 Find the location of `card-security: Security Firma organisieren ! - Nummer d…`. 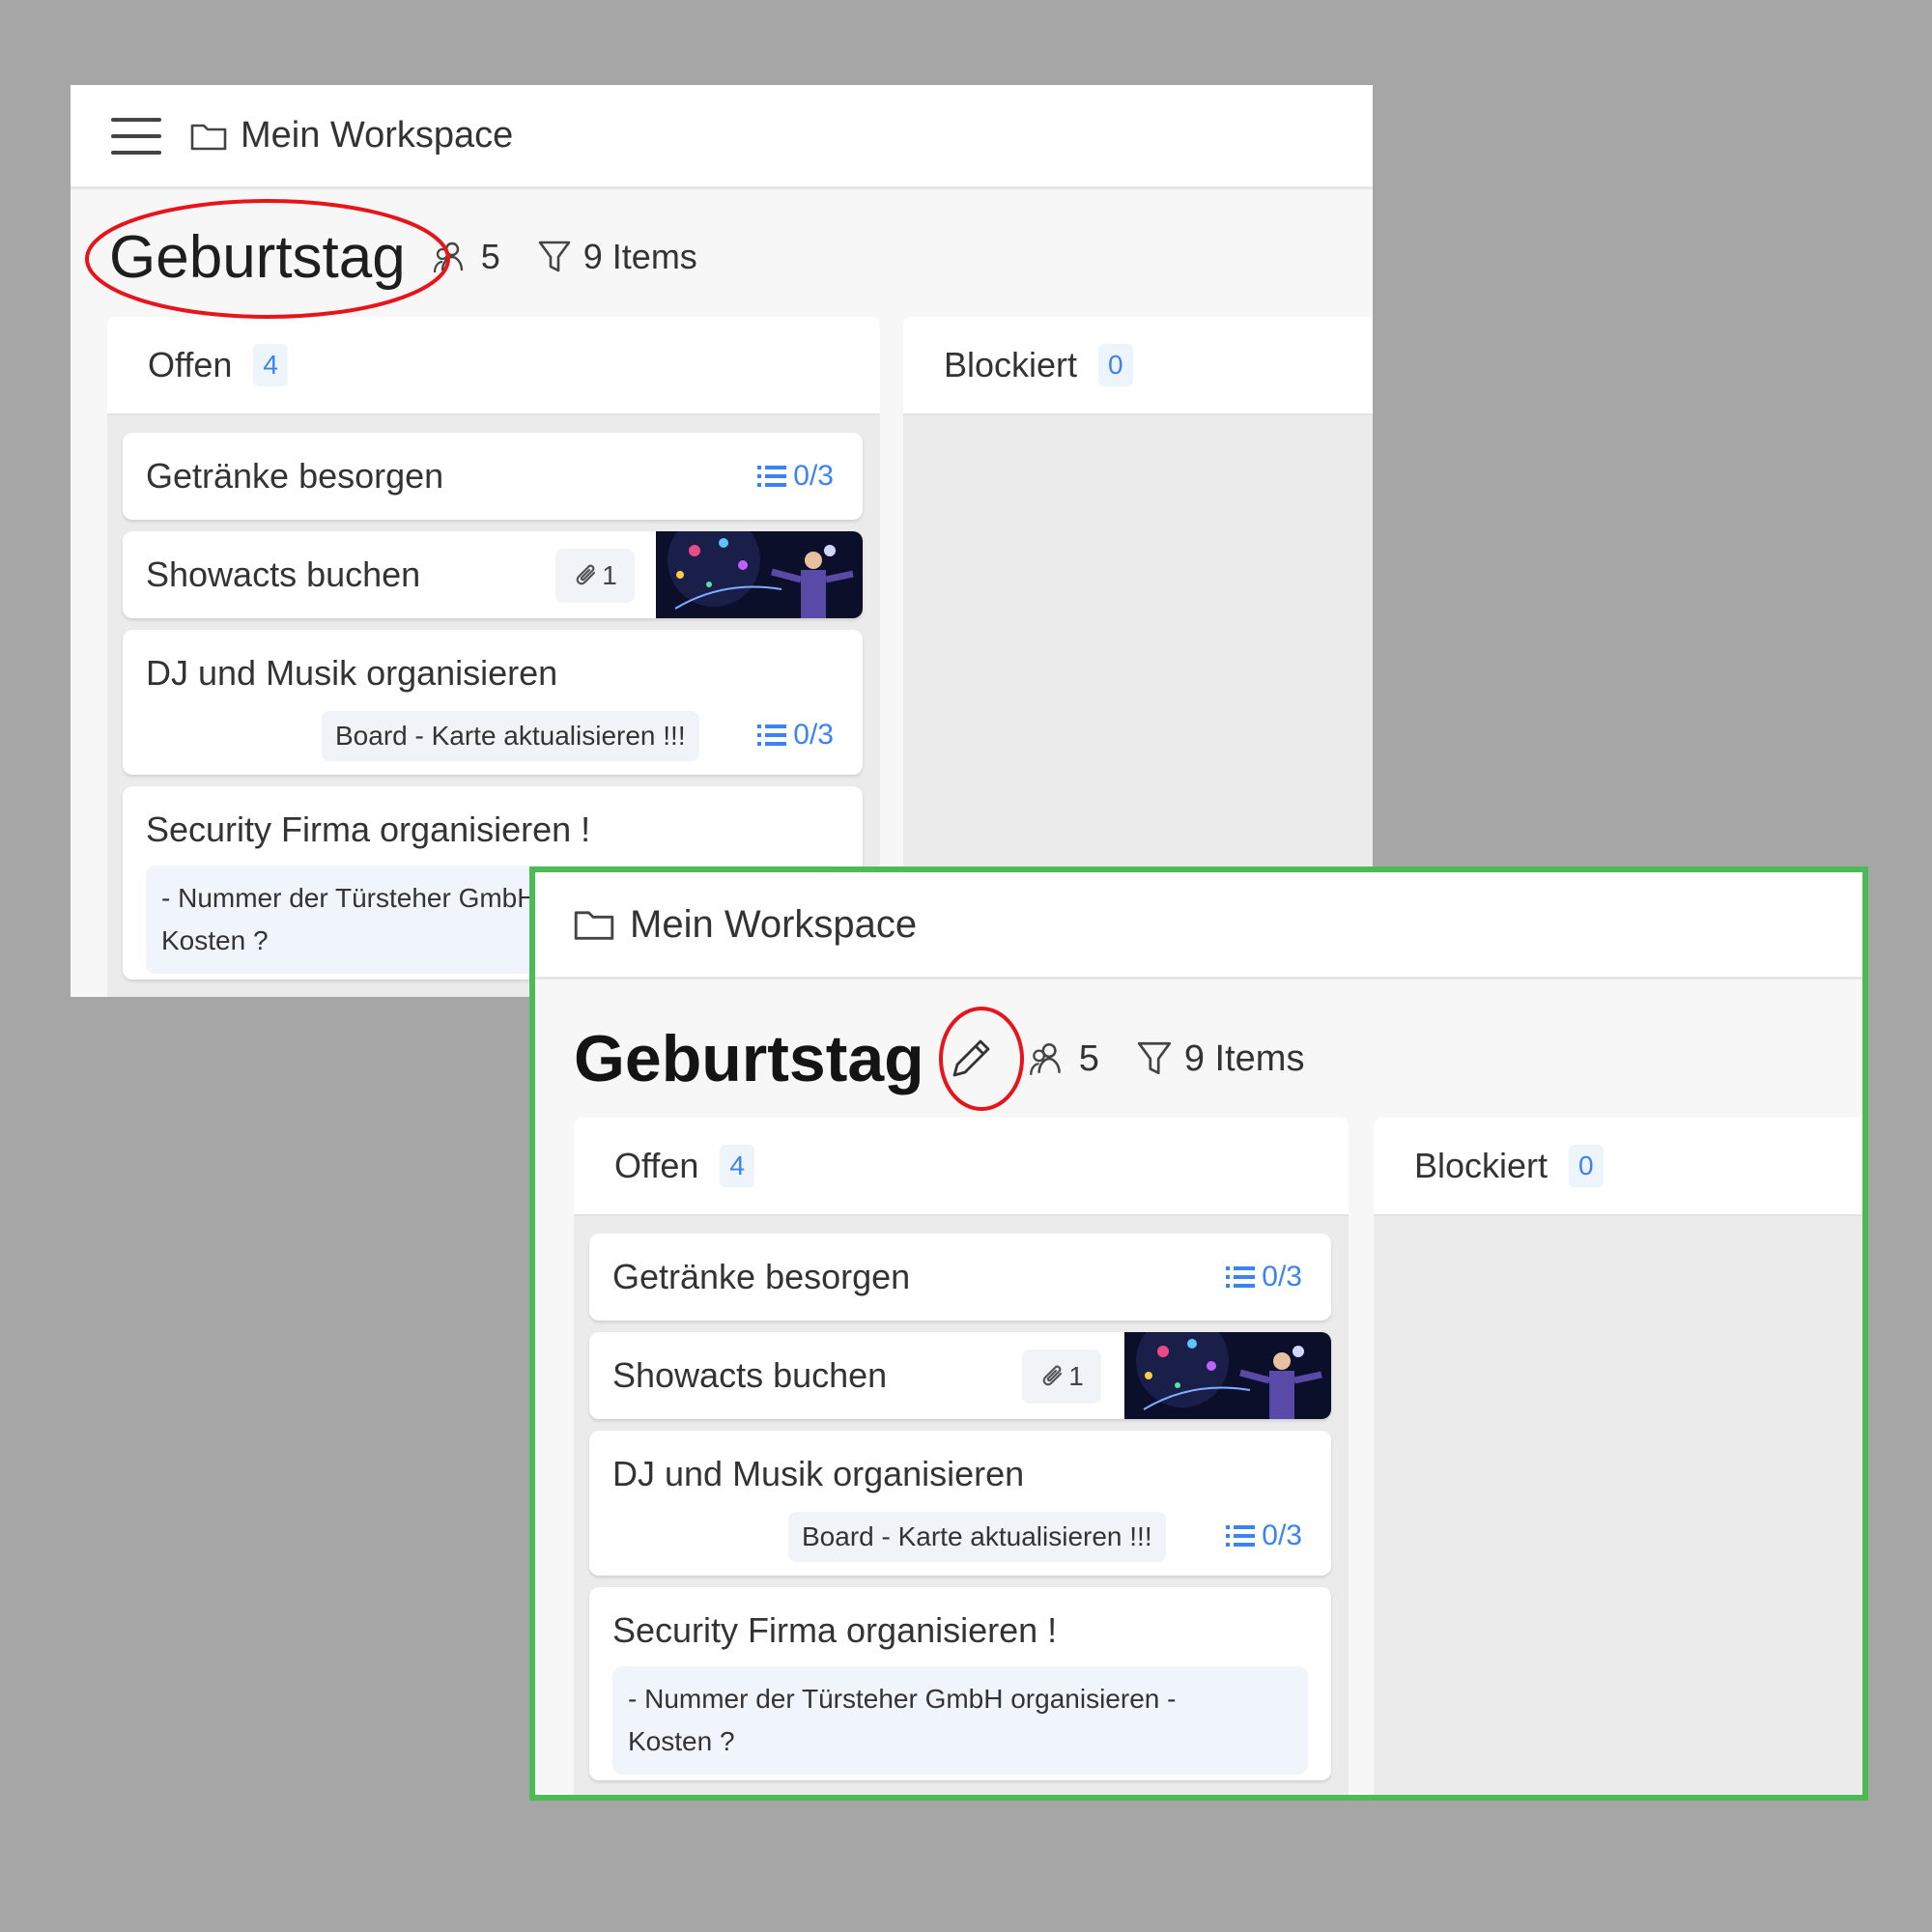

card-security: Security Firma organisieren ! - Nummer d… is located at coordinates (960, 1683).